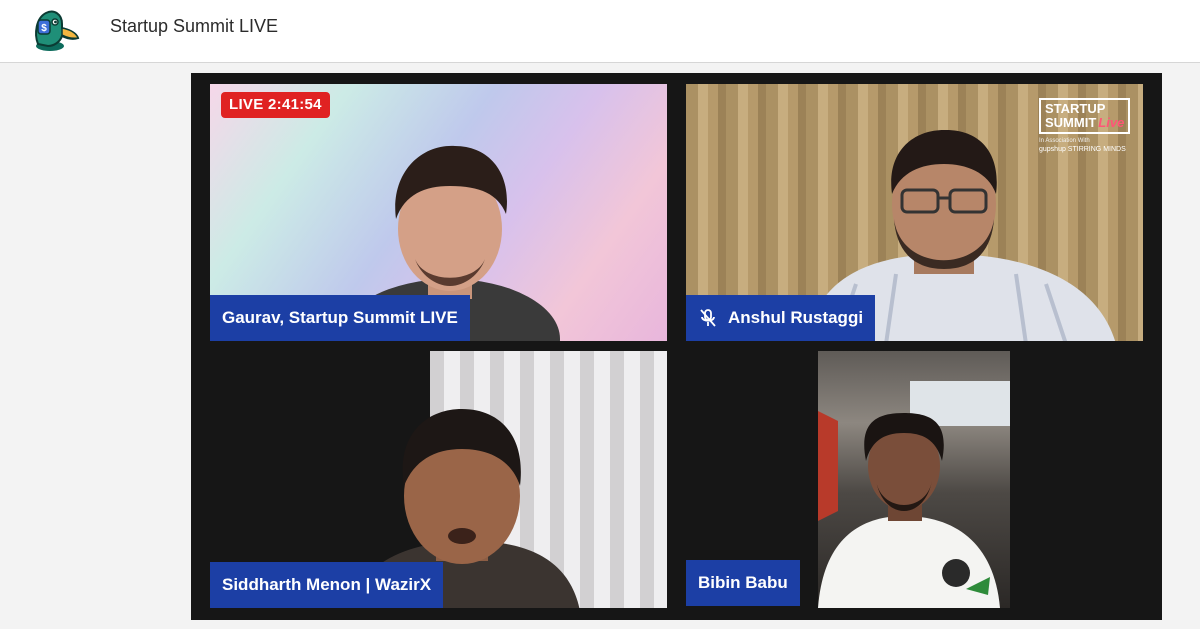 The height and width of the screenshot is (629, 1200). Describe the element at coordinates (708, 318) in the screenshot. I see `mic-muted-icon` at that location.